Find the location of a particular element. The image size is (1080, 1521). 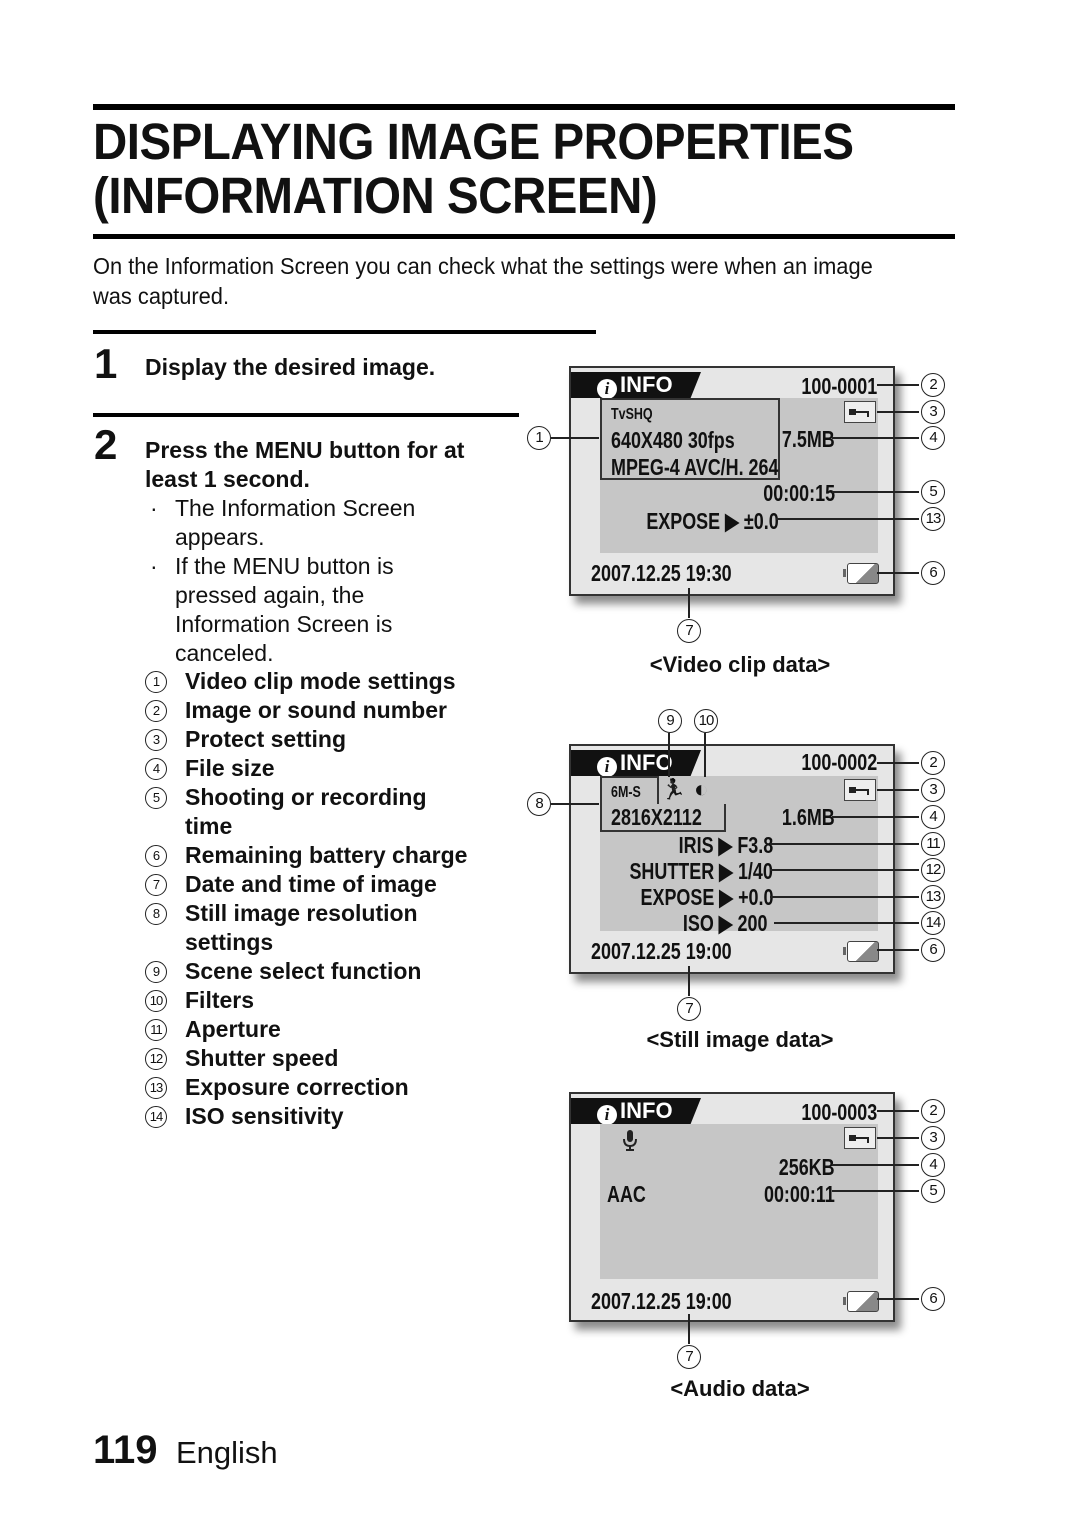

file-number: 100-0001 is located at coordinates (839, 386).